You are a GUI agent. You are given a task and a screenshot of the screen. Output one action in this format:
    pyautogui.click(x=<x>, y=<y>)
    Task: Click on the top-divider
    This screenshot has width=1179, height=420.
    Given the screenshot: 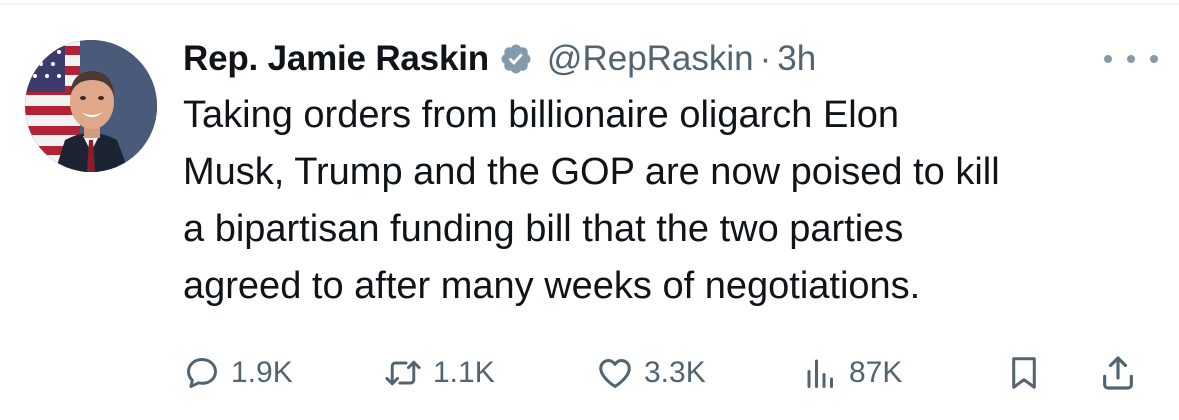 What is the action you would take?
    pyautogui.click(x=589, y=4)
    